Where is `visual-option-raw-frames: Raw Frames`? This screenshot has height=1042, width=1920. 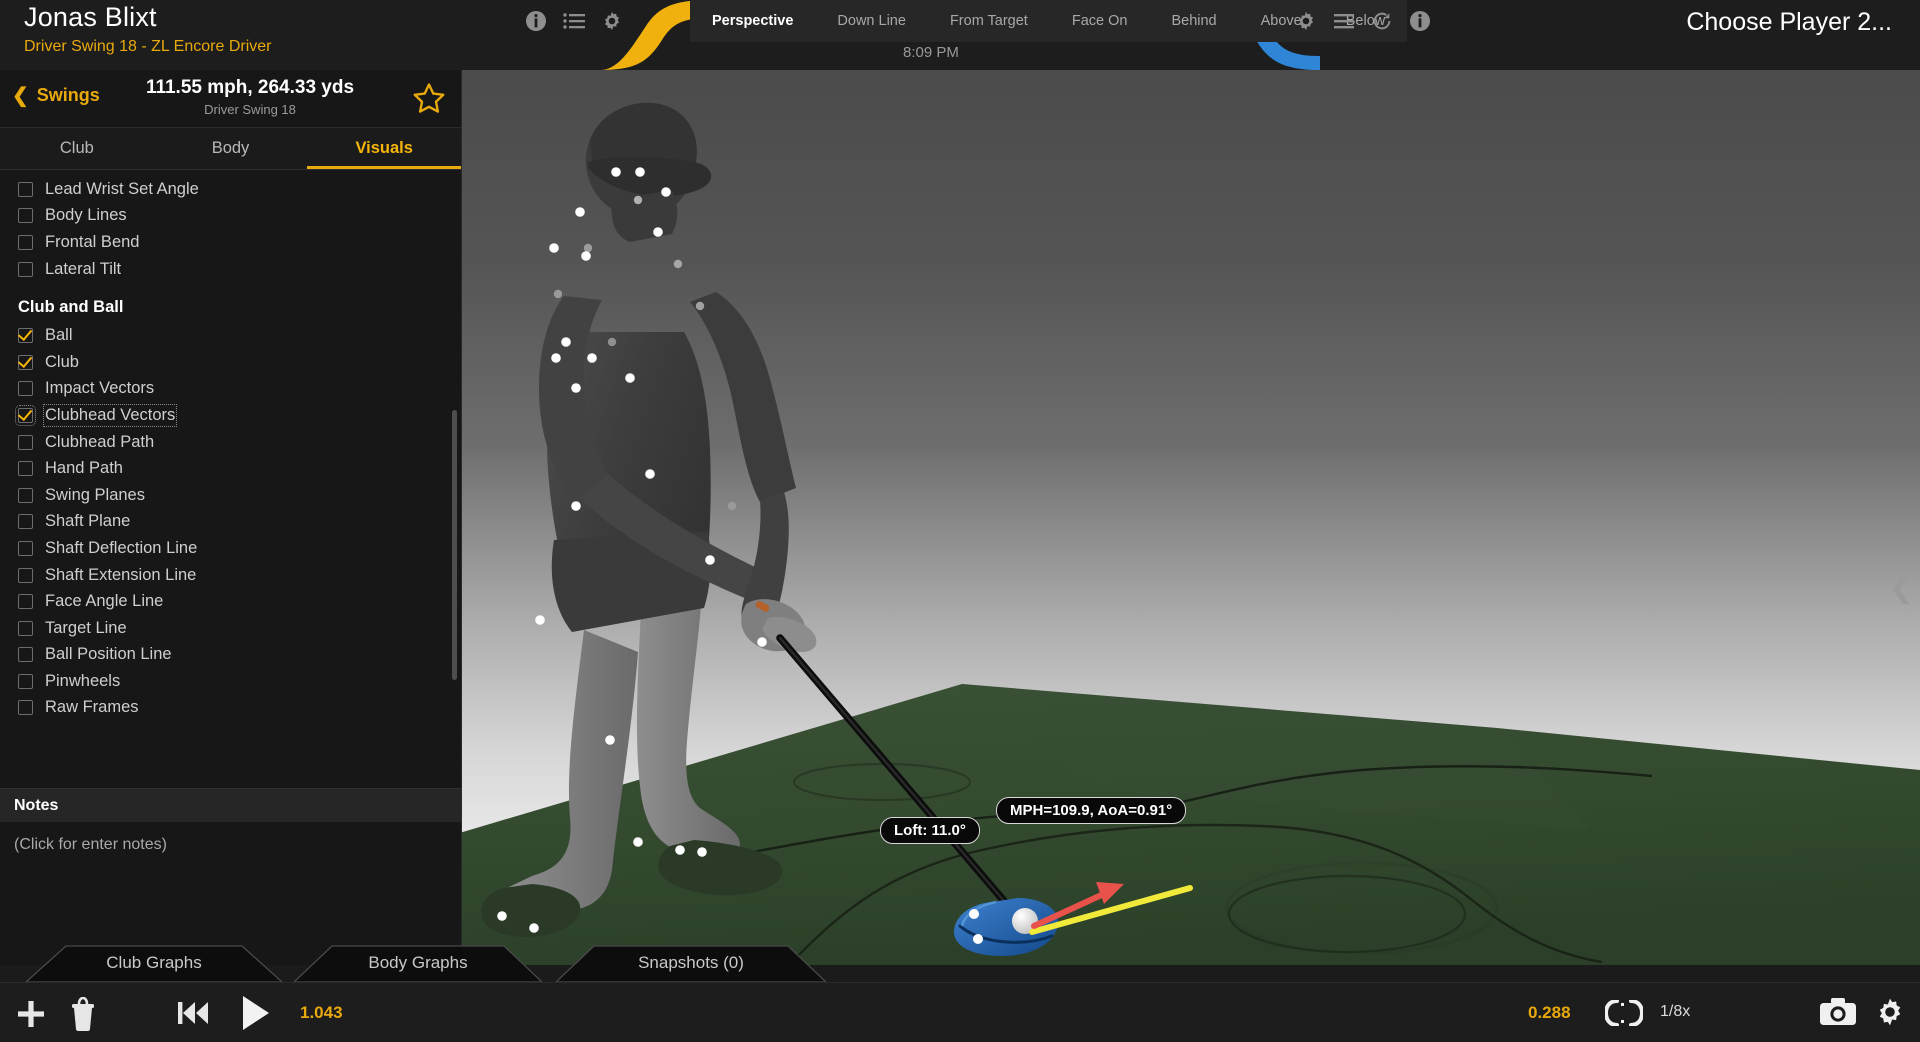 visual-option-raw-frames: Raw Frames is located at coordinates (239, 708).